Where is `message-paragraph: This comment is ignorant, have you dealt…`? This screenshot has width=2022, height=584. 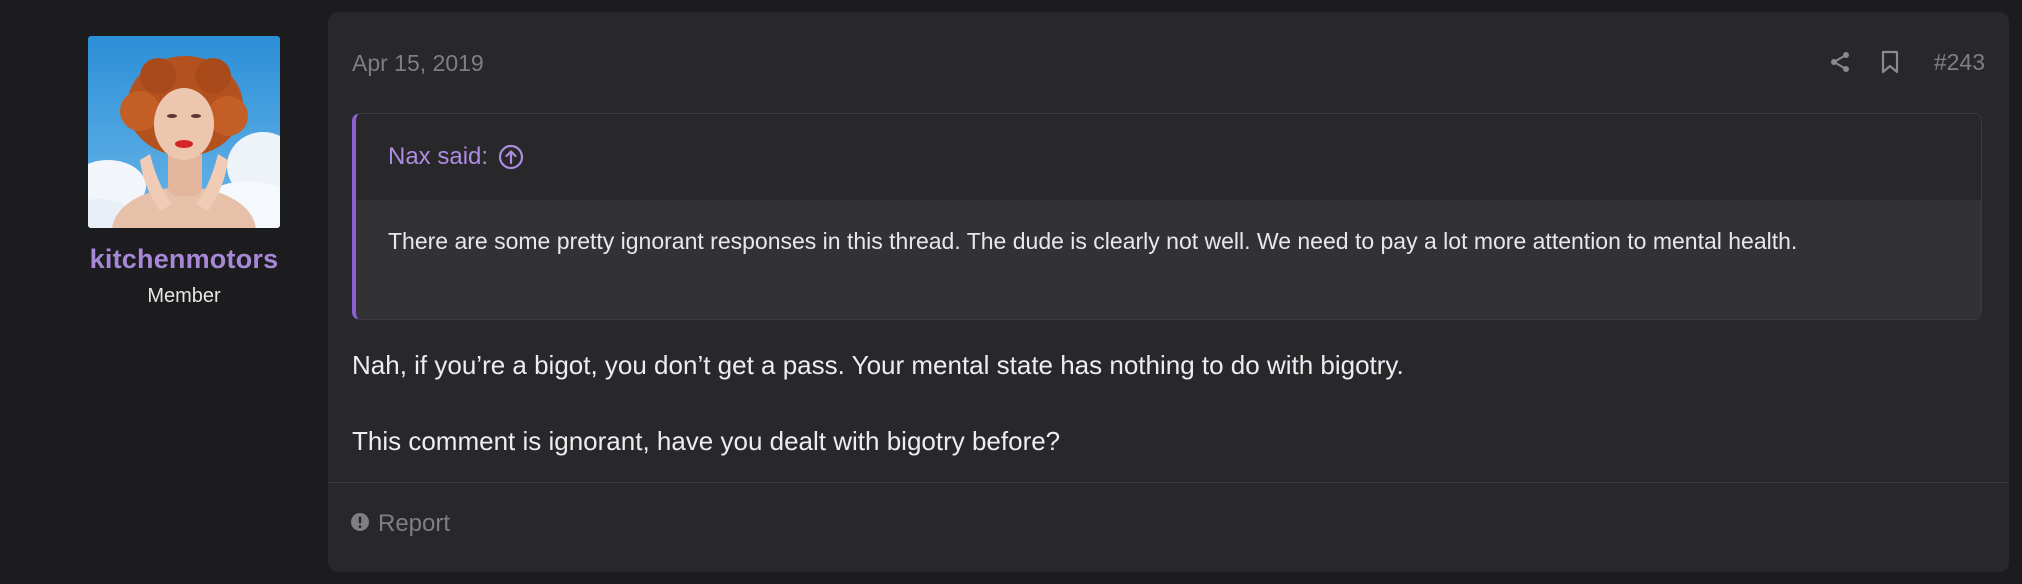 message-paragraph: This comment is ignorant, have you dealt… is located at coordinates (706, 441).